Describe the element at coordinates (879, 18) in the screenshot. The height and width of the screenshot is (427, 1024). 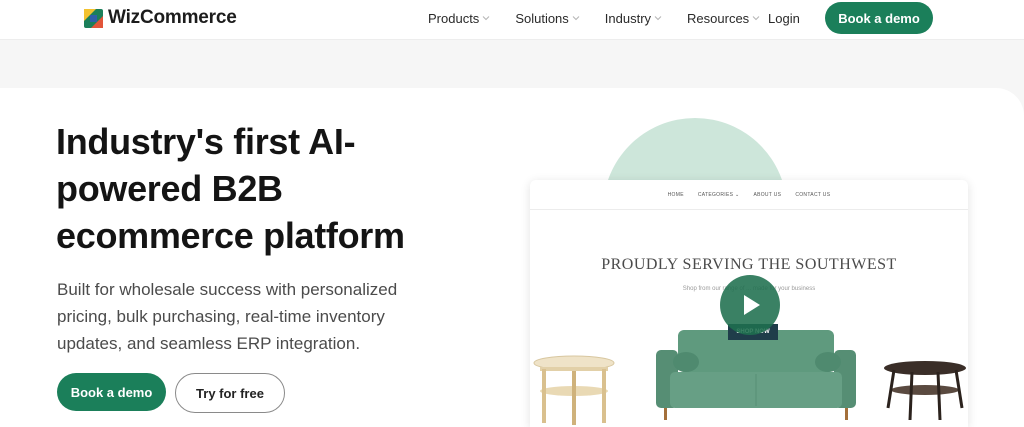
I see `book-demo-header-button: Book a demo` at that location.